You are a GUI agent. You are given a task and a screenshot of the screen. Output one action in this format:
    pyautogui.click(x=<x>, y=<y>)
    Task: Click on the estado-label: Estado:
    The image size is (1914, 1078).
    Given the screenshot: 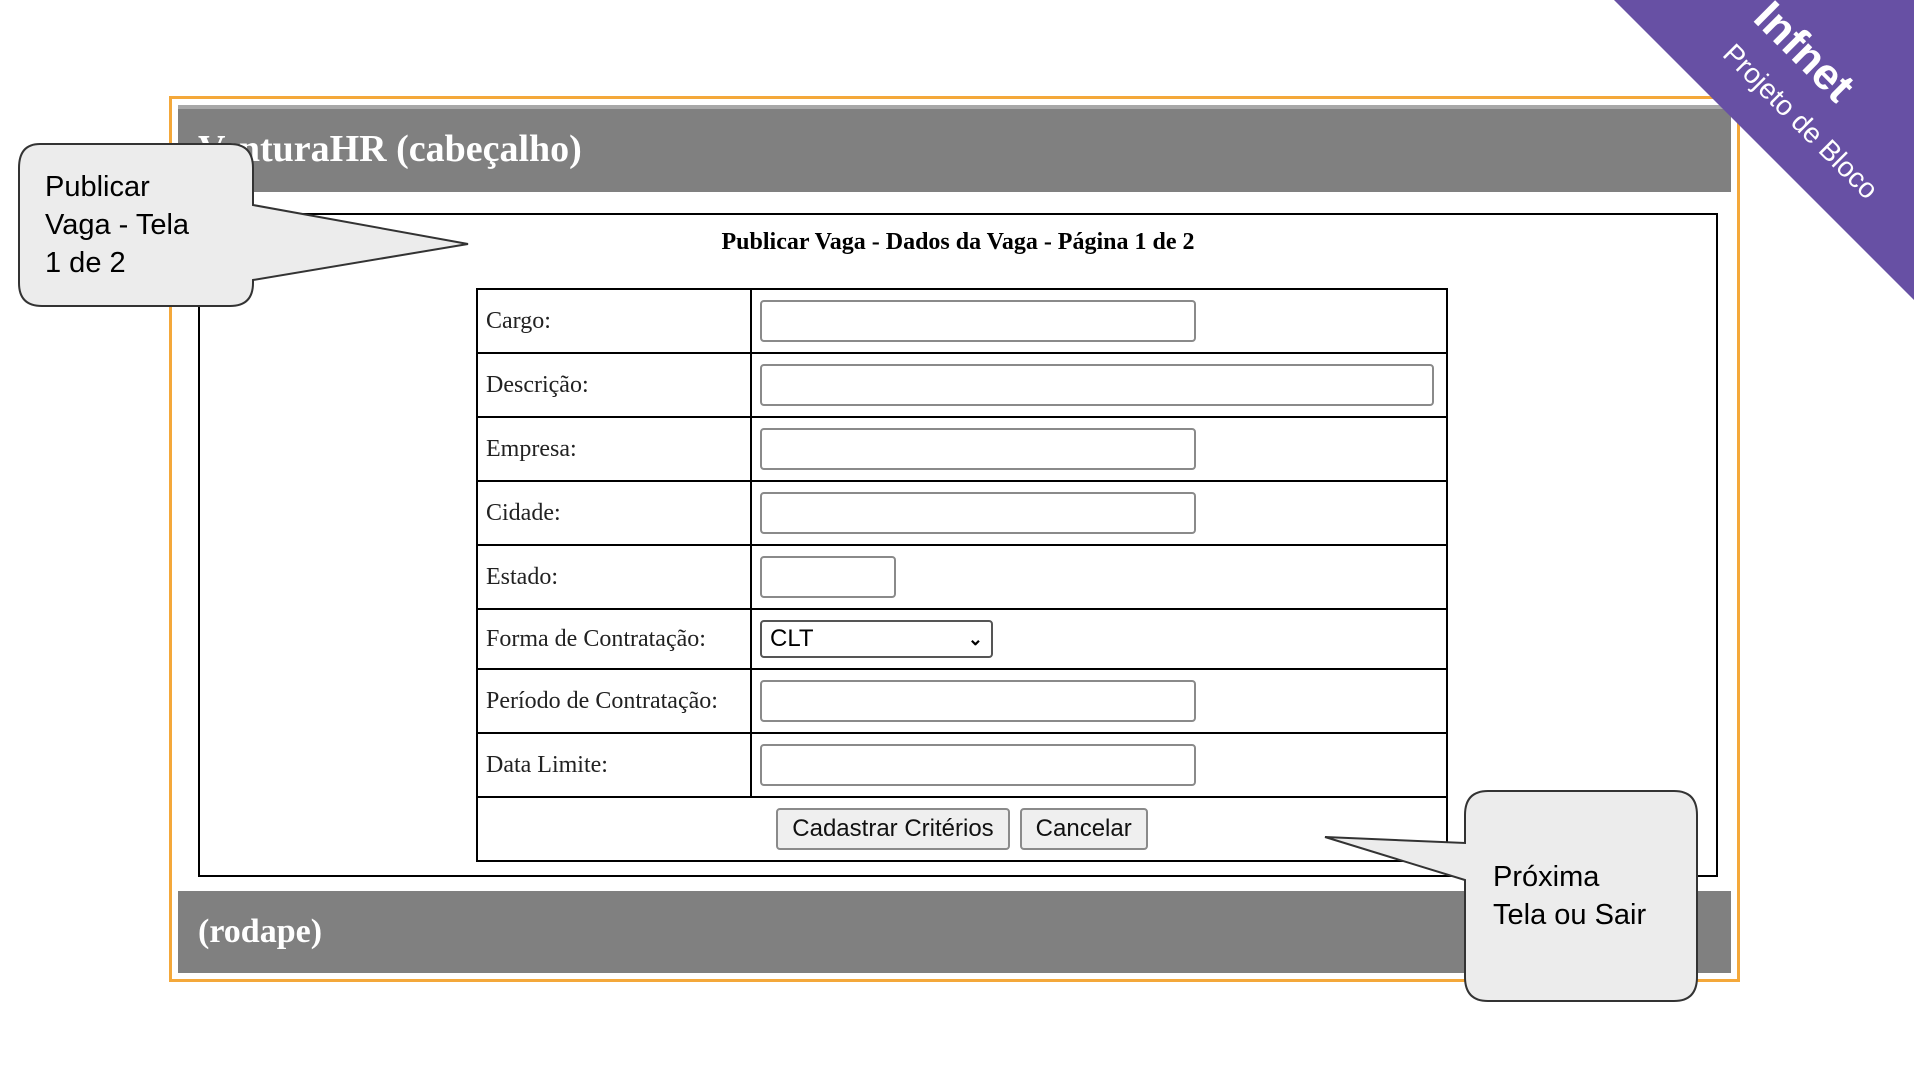 What is the action you would take?
    pyautogui.click(x=614, y=577)
    